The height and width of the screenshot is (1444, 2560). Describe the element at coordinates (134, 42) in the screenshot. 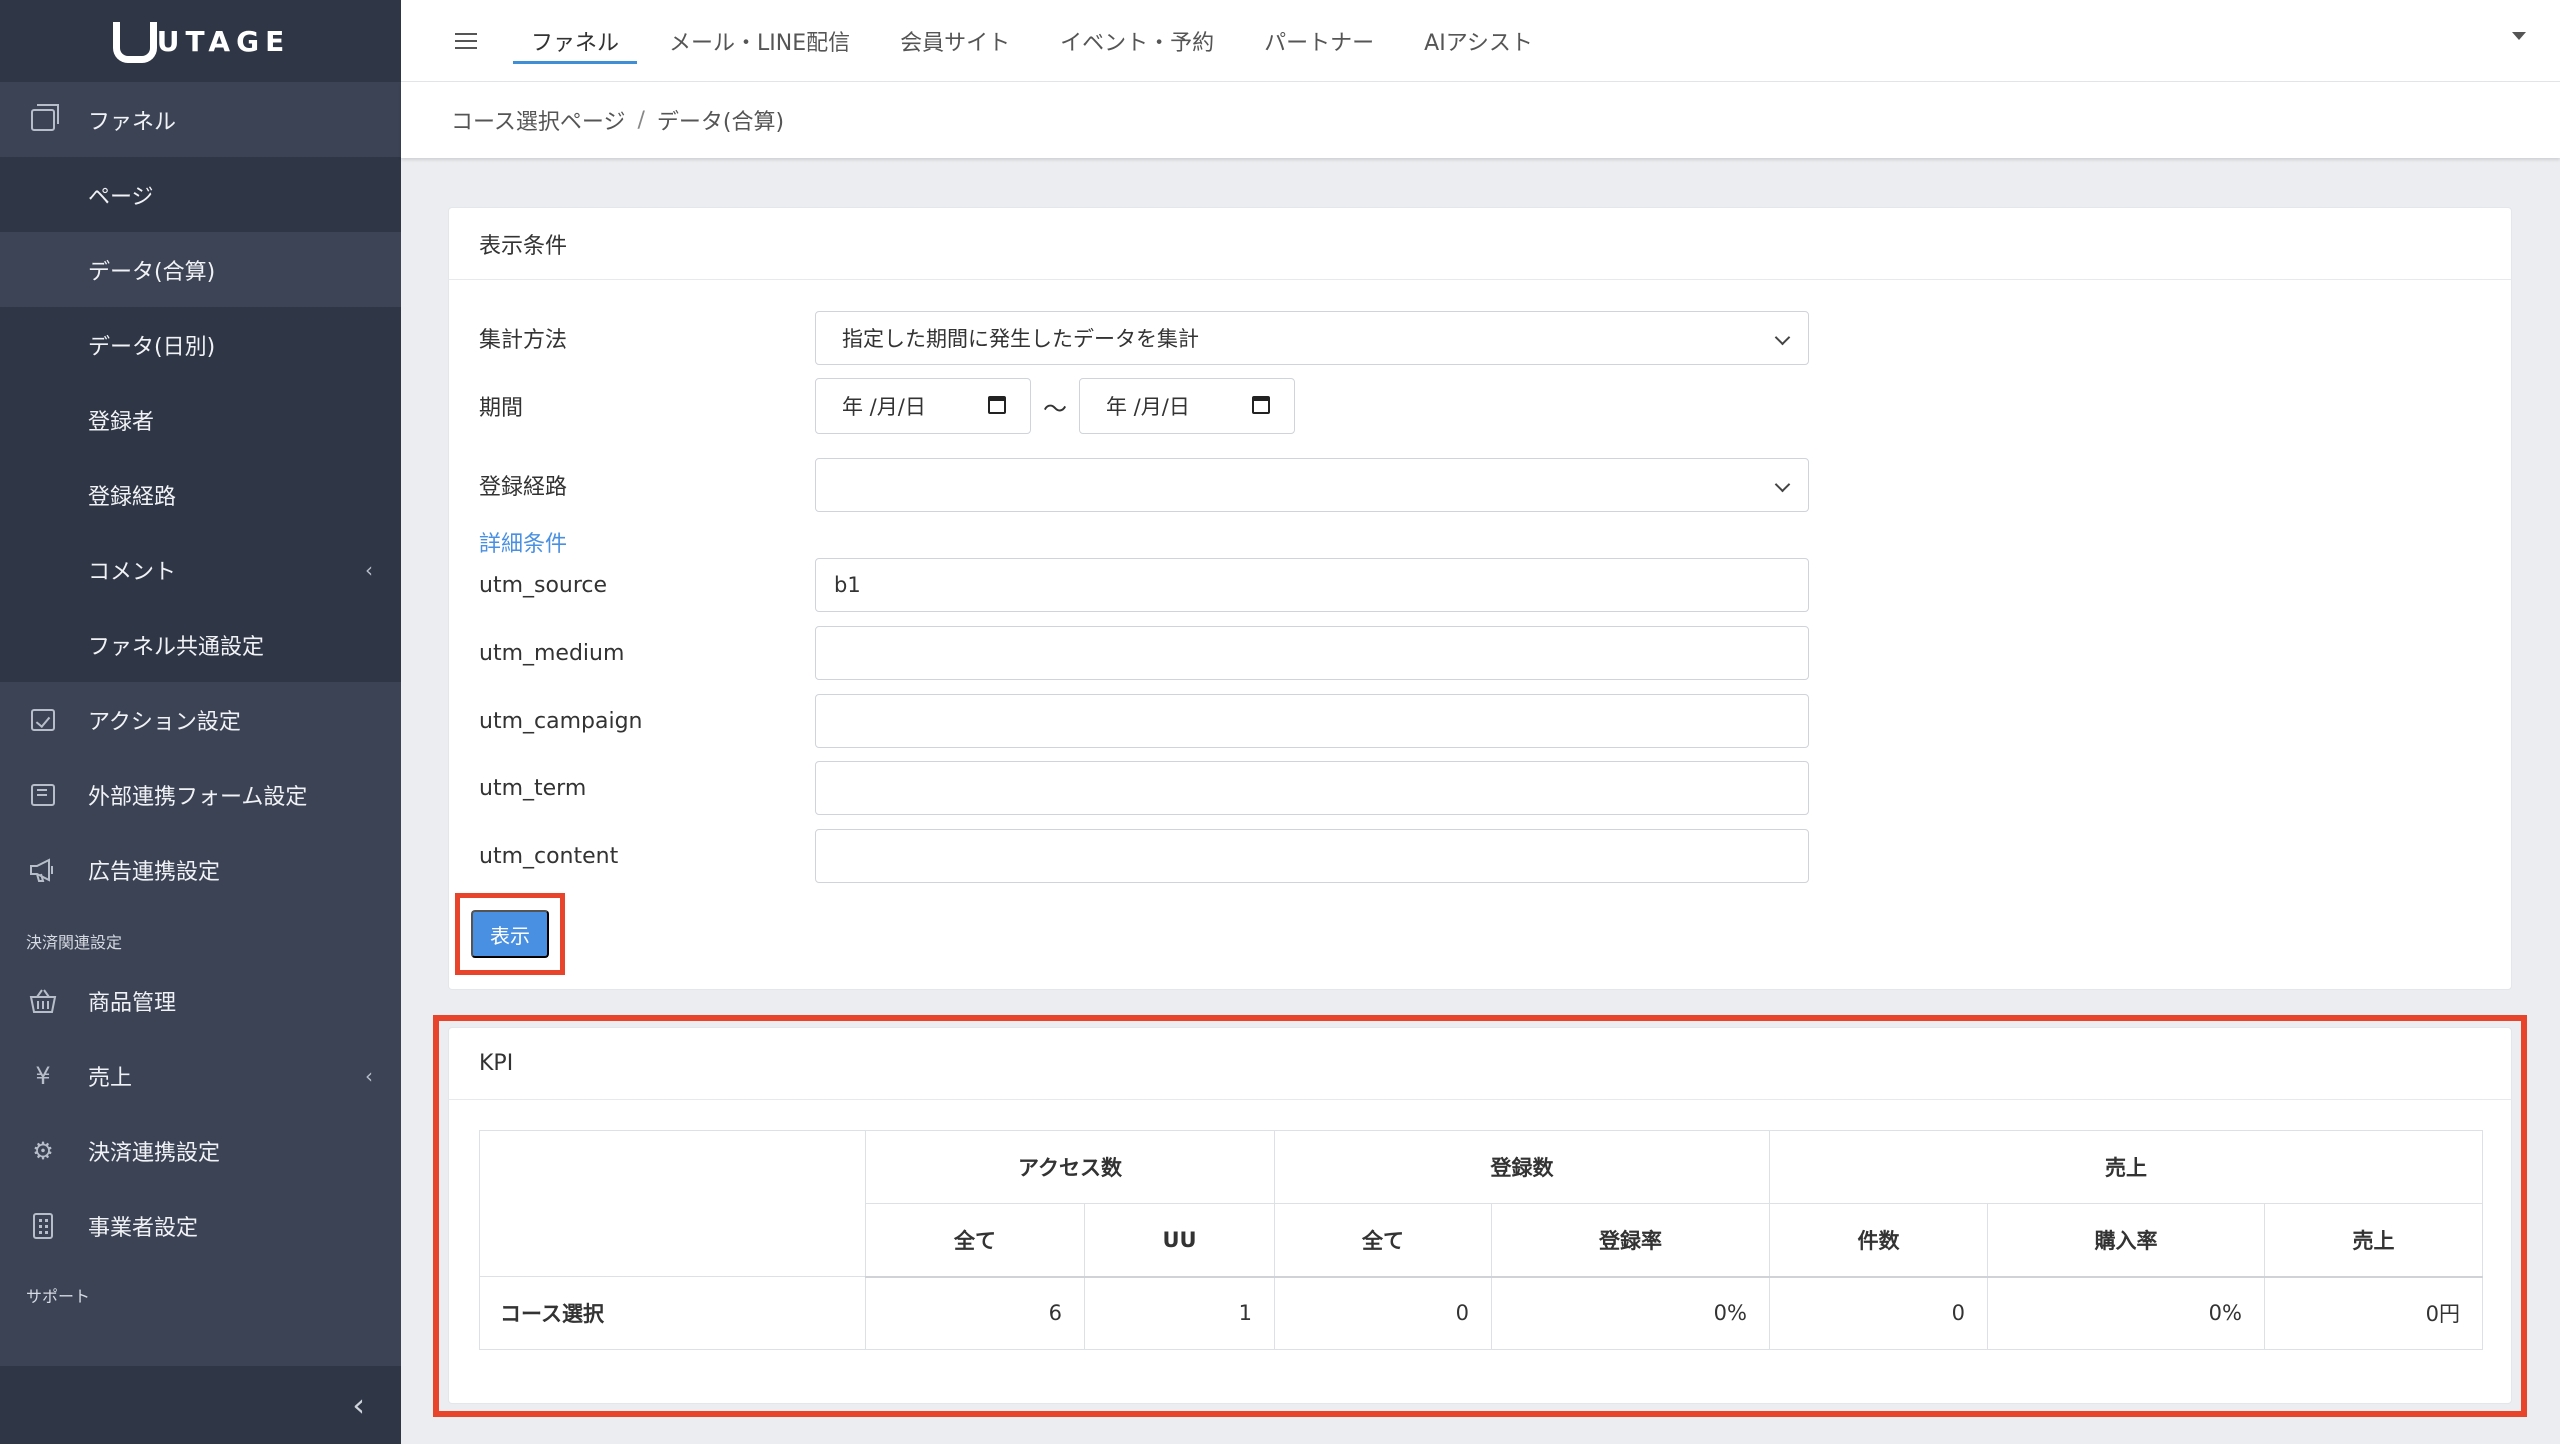

I see `utage-logo-icon` at that location.